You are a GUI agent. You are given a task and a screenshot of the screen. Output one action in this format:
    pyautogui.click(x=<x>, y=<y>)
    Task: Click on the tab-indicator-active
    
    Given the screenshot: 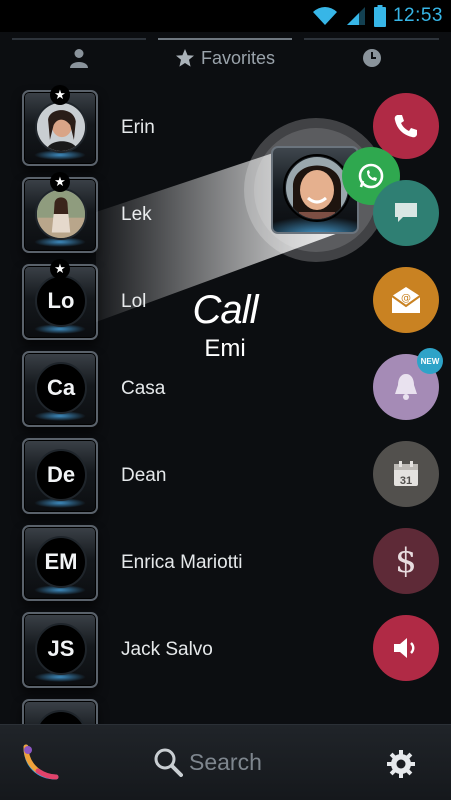 What is the action you would take?
    pyautogui.click(x=225, y=39)
    